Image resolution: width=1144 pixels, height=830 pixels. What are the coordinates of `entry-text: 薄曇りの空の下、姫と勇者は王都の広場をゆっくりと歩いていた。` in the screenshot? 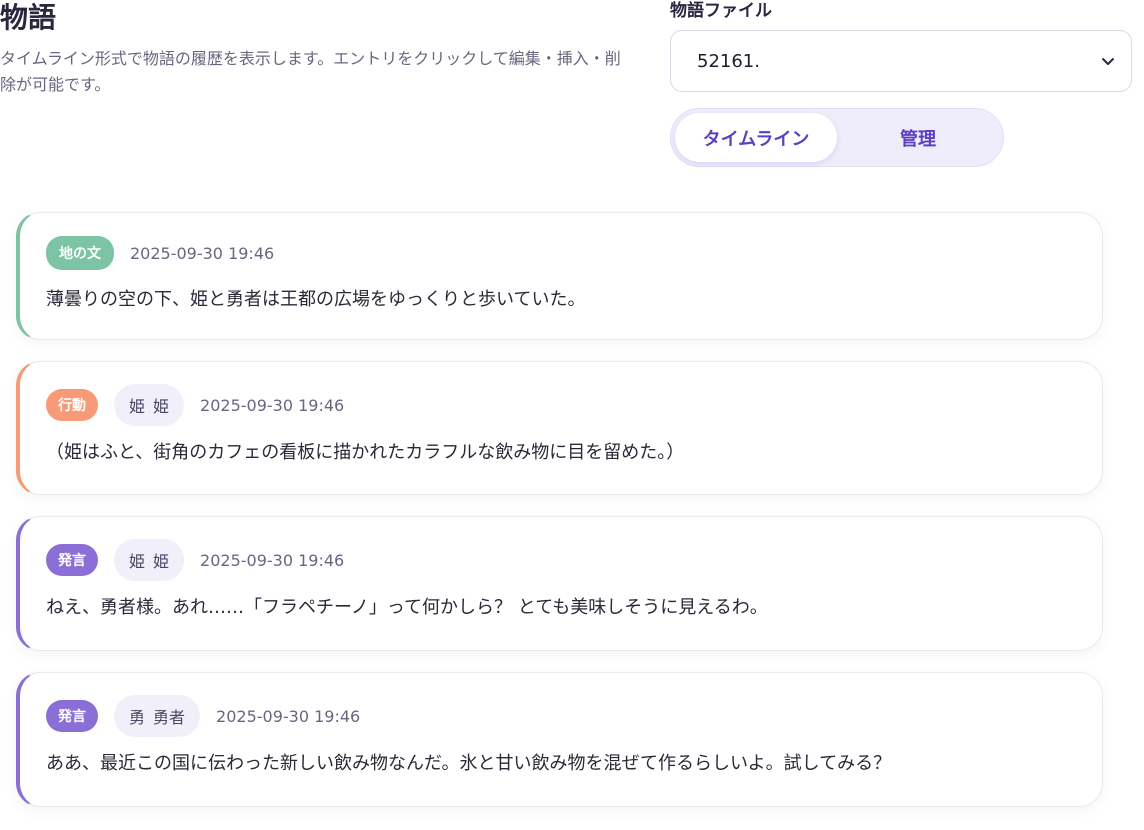 It's located at (316, 299).